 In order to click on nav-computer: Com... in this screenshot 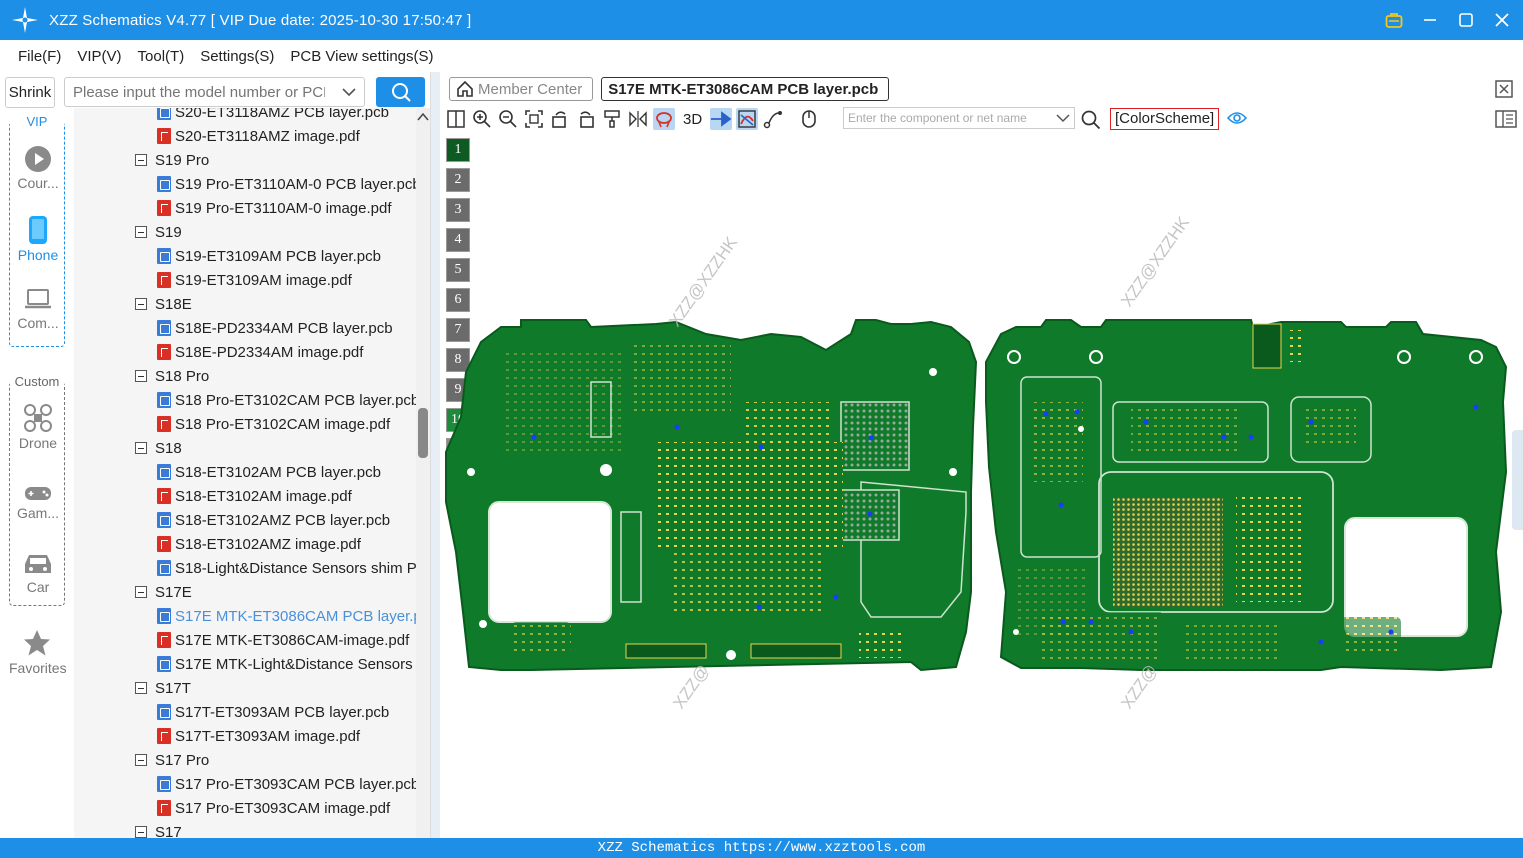, I will do `click(38, 308)`.